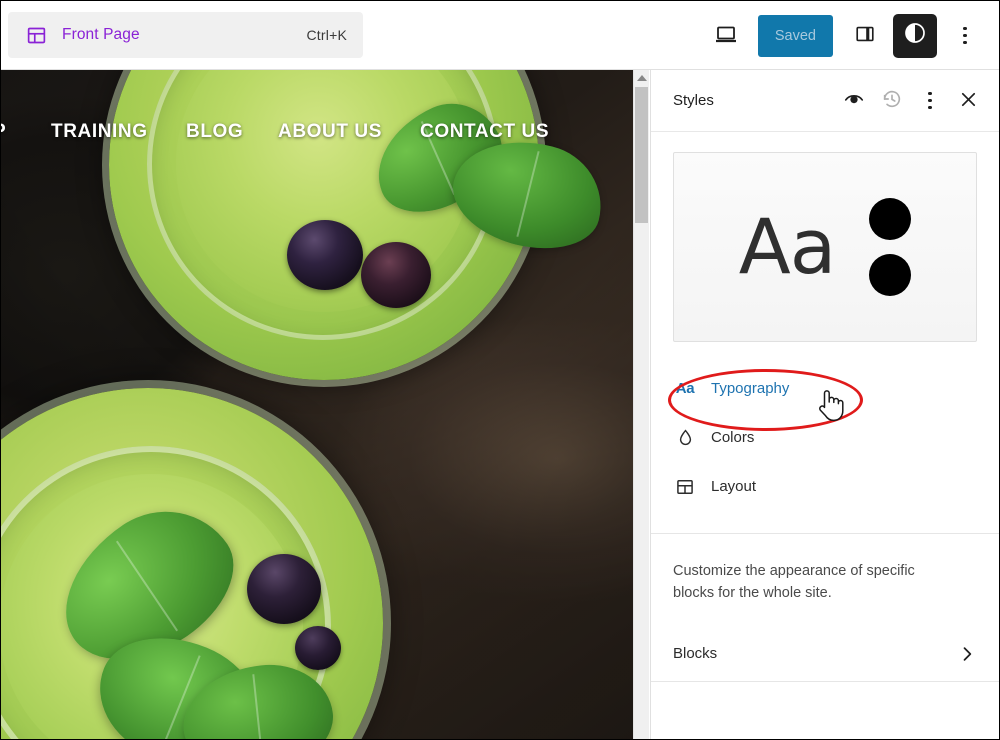 The image size is (1000, 740). I want to click on styles-menu-label: Colors, so click(733, 437).